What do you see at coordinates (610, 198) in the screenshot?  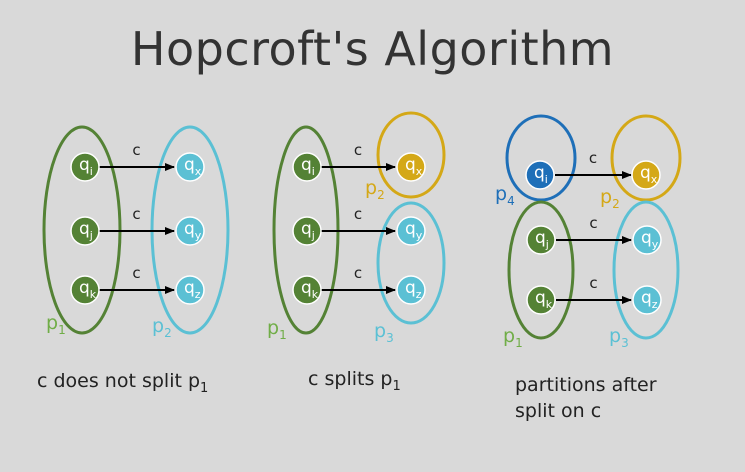 I see `partition-label-p2-diagram3: p2` at bounding box center [610, 198].